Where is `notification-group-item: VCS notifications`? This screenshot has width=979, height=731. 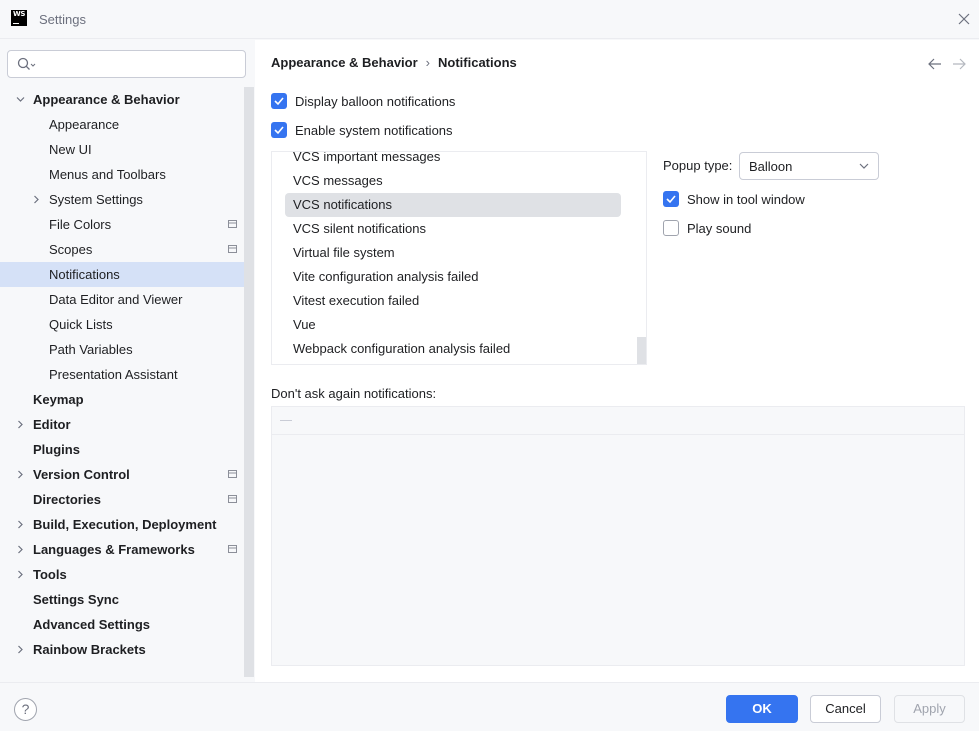
notification-group-item: VCS notifications is located at coordinates (453, 205).